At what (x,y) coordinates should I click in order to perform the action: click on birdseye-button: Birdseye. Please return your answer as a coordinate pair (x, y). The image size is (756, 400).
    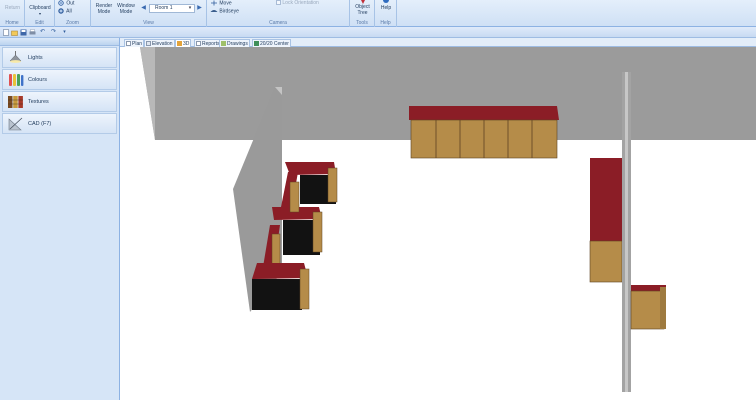
    Looking at the image, I should click on (224, 11).